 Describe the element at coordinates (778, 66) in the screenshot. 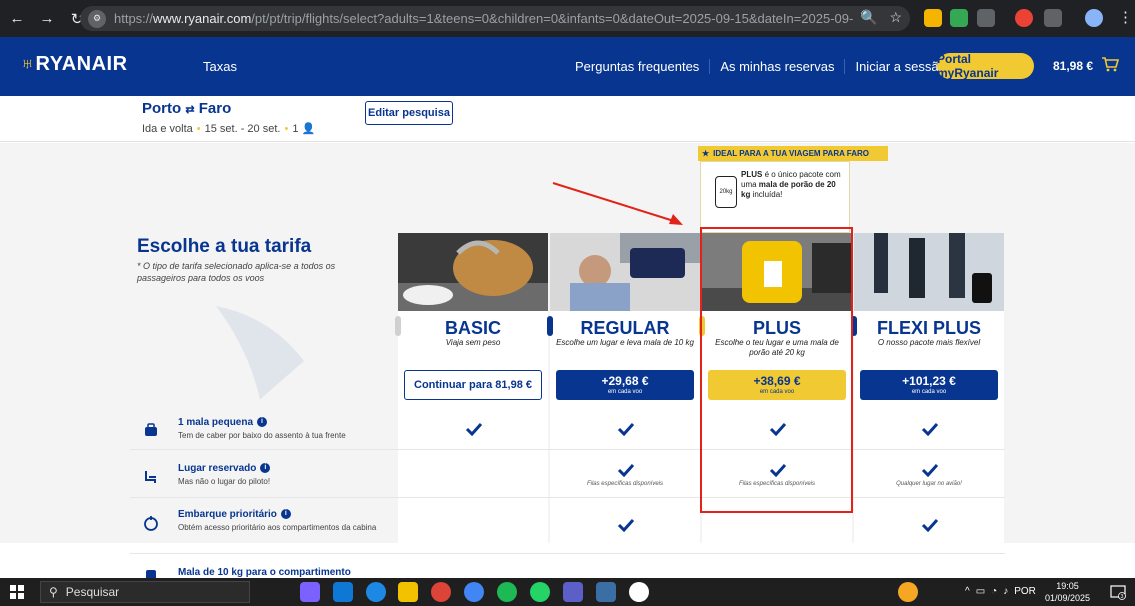

I see `my-bookings-link: As minhas reservas` at that location.